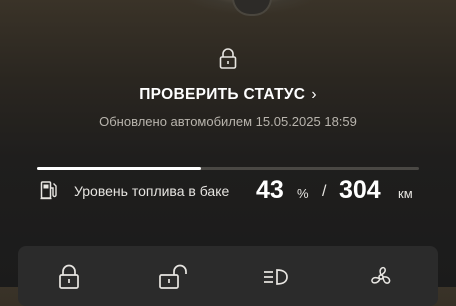 The height and width of the screenshot is (306, 456). Describe the element at coordinates (152, 191) in the screenshot. I see `fuel-level-label: Уровень топлива в баке` at that location.